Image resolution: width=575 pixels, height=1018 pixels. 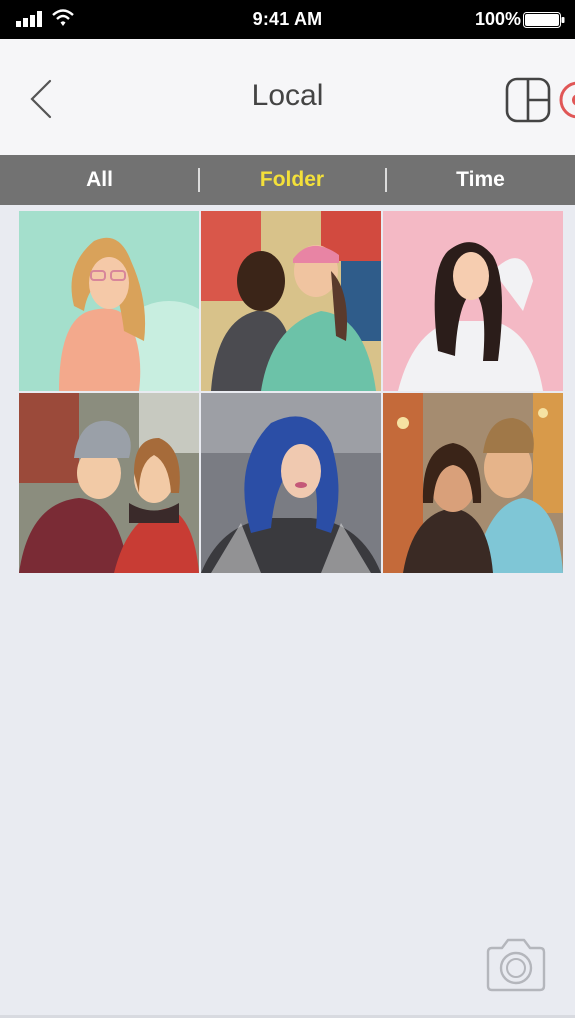 What do you see at coordinates (497, 19) in the screenshot?
I see `battery-percent: 100%` at bounding box center [497, 19].